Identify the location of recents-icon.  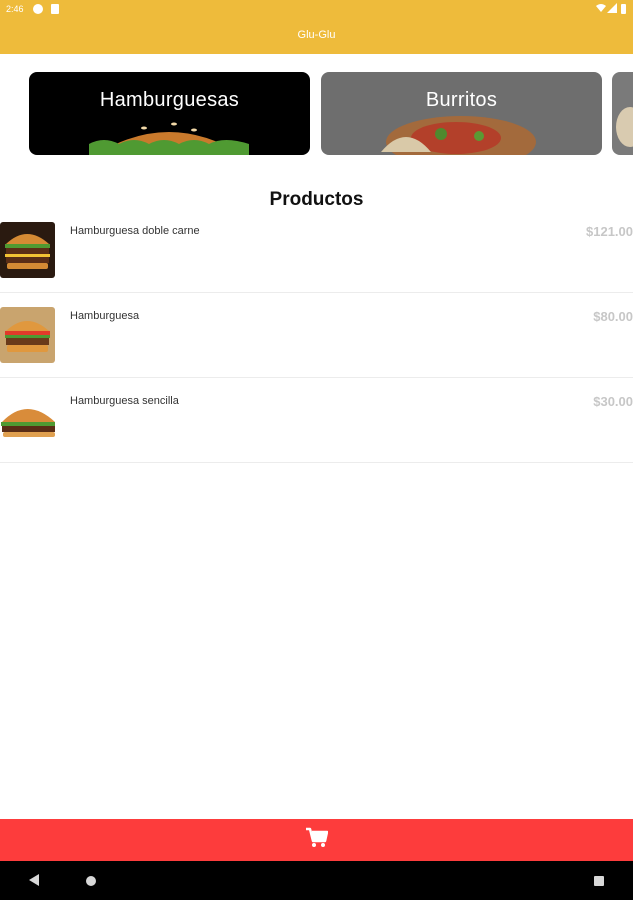
(599, 881).